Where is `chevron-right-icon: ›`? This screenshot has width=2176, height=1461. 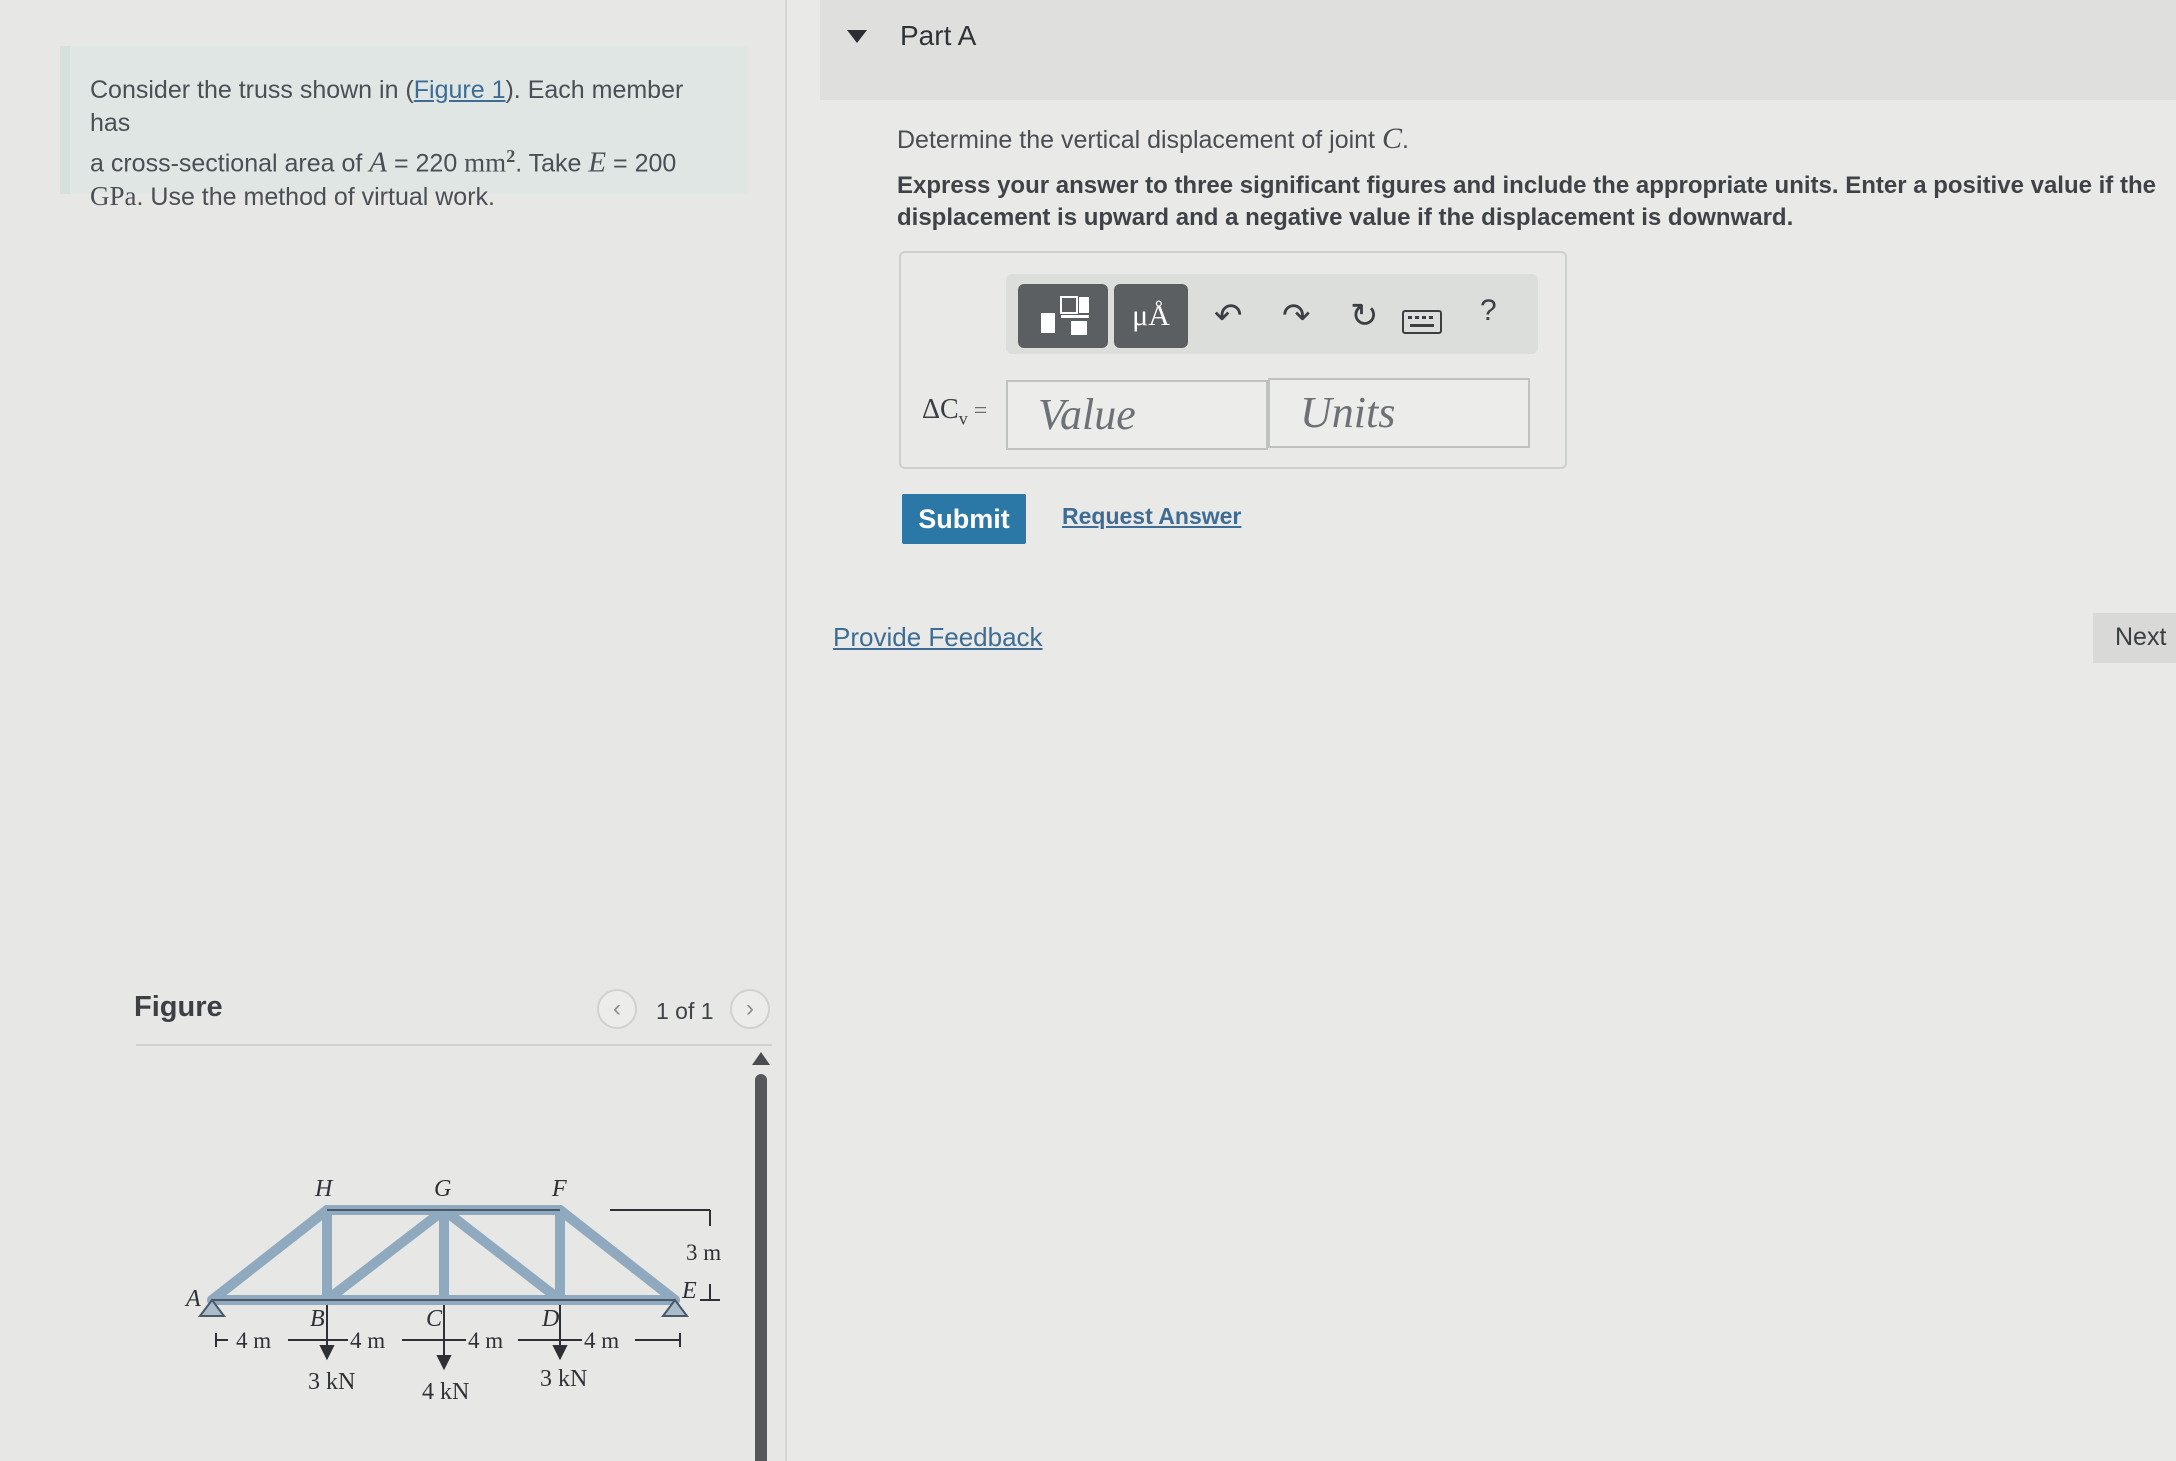
chevron-right-icon: › is located at coordinates (750, 1008).